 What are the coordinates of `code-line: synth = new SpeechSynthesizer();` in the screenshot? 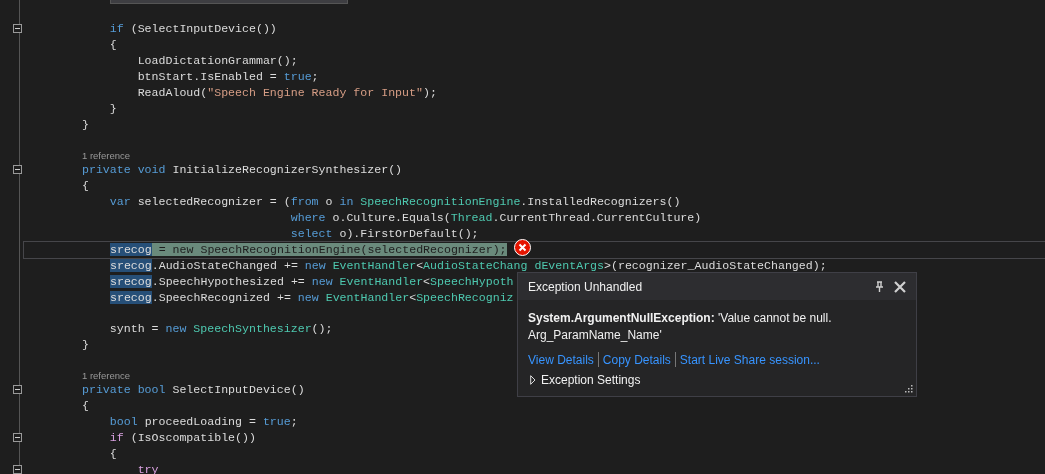 It's located at (220, 329).